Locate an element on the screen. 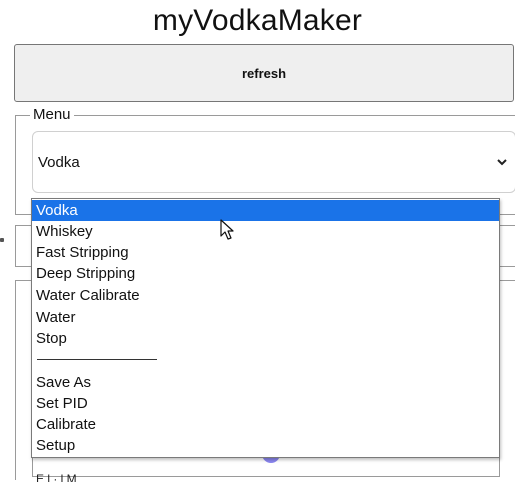  menu-legend: Menu is located at coordinates (52, 114).